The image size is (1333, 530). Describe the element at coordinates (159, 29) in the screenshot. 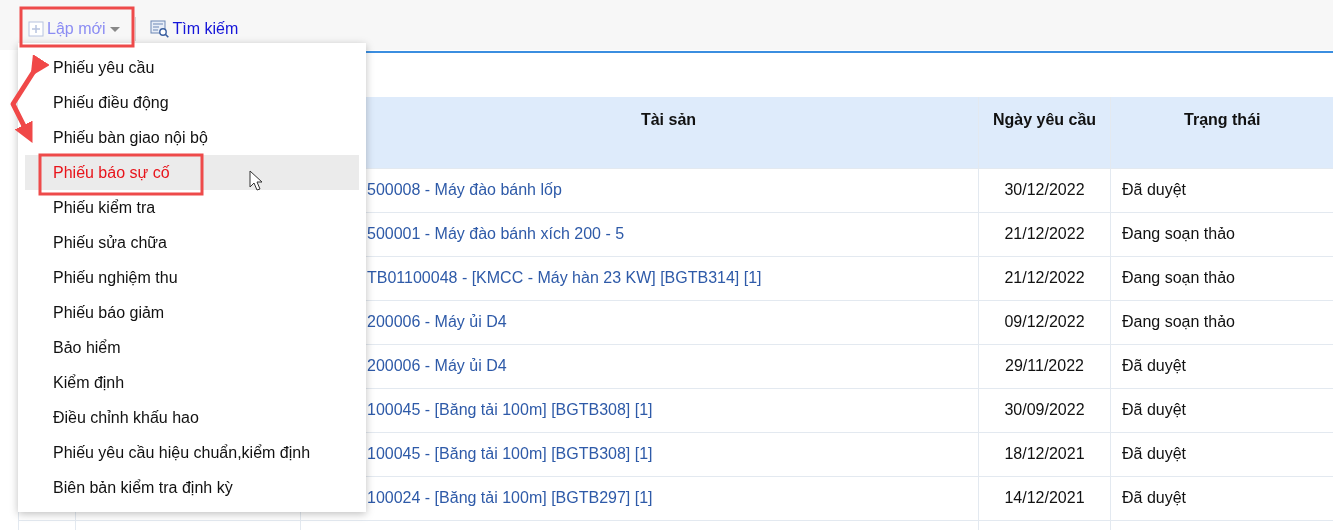

I see `search-icon` at that location.